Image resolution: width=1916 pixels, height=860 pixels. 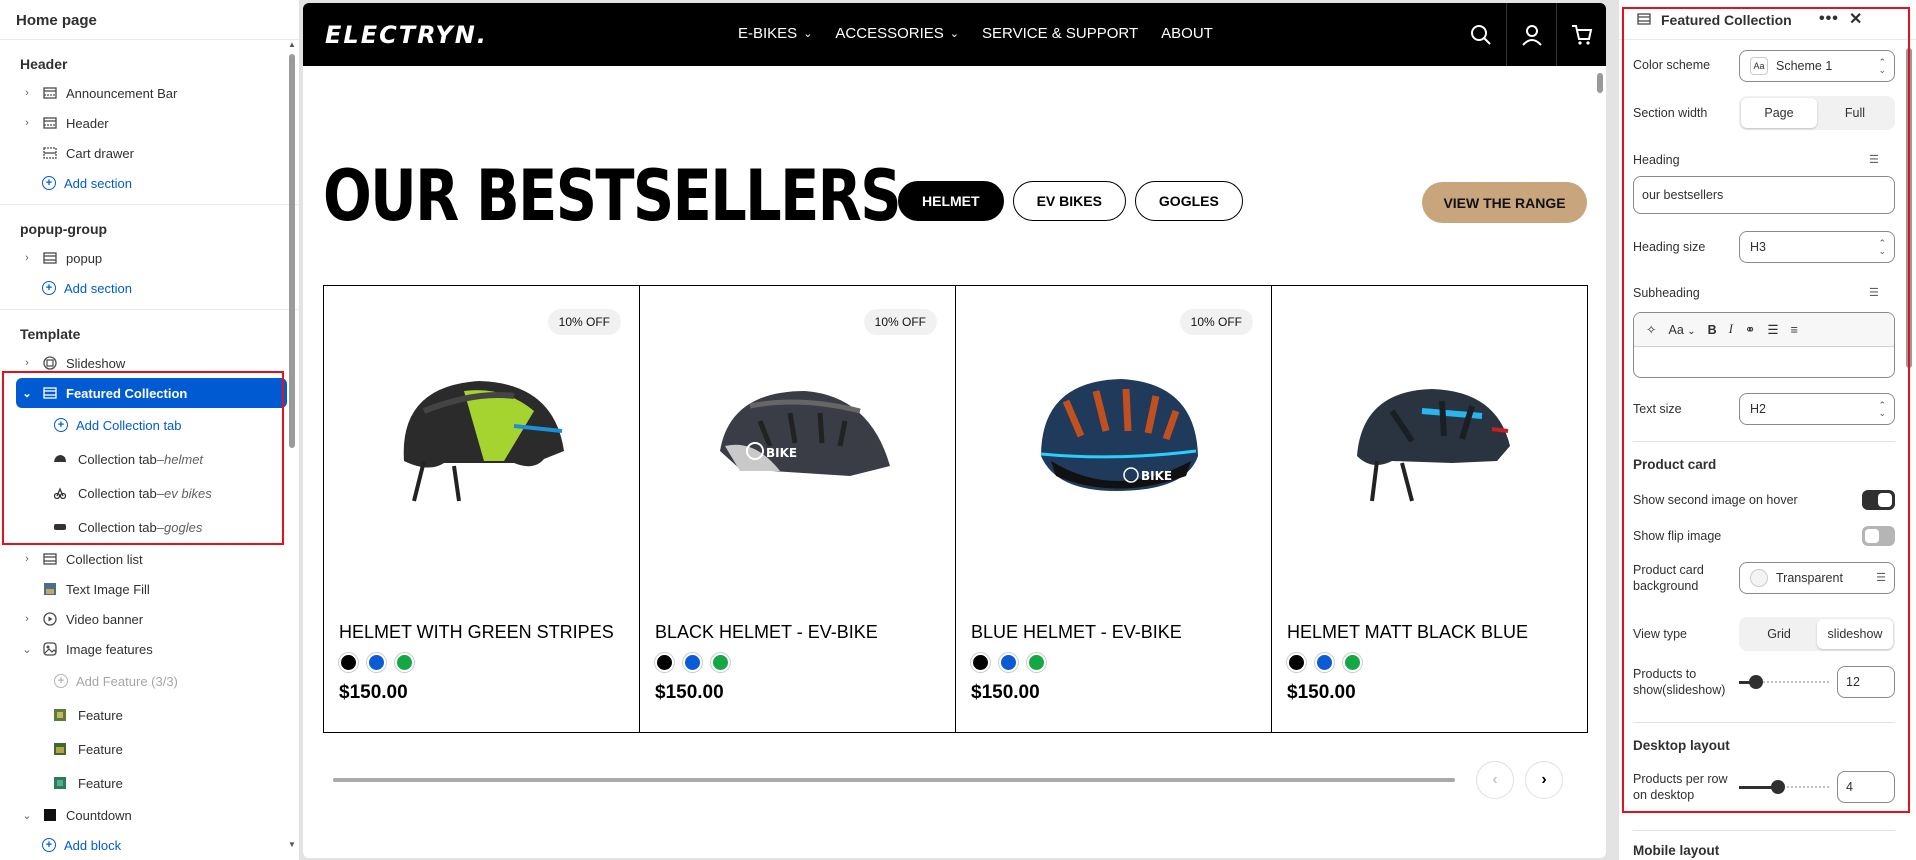 What do you see at coordinates (951, 201) in the screenshot?
I see `tab-helmet: HELMET` at bounding box center [951, 201].